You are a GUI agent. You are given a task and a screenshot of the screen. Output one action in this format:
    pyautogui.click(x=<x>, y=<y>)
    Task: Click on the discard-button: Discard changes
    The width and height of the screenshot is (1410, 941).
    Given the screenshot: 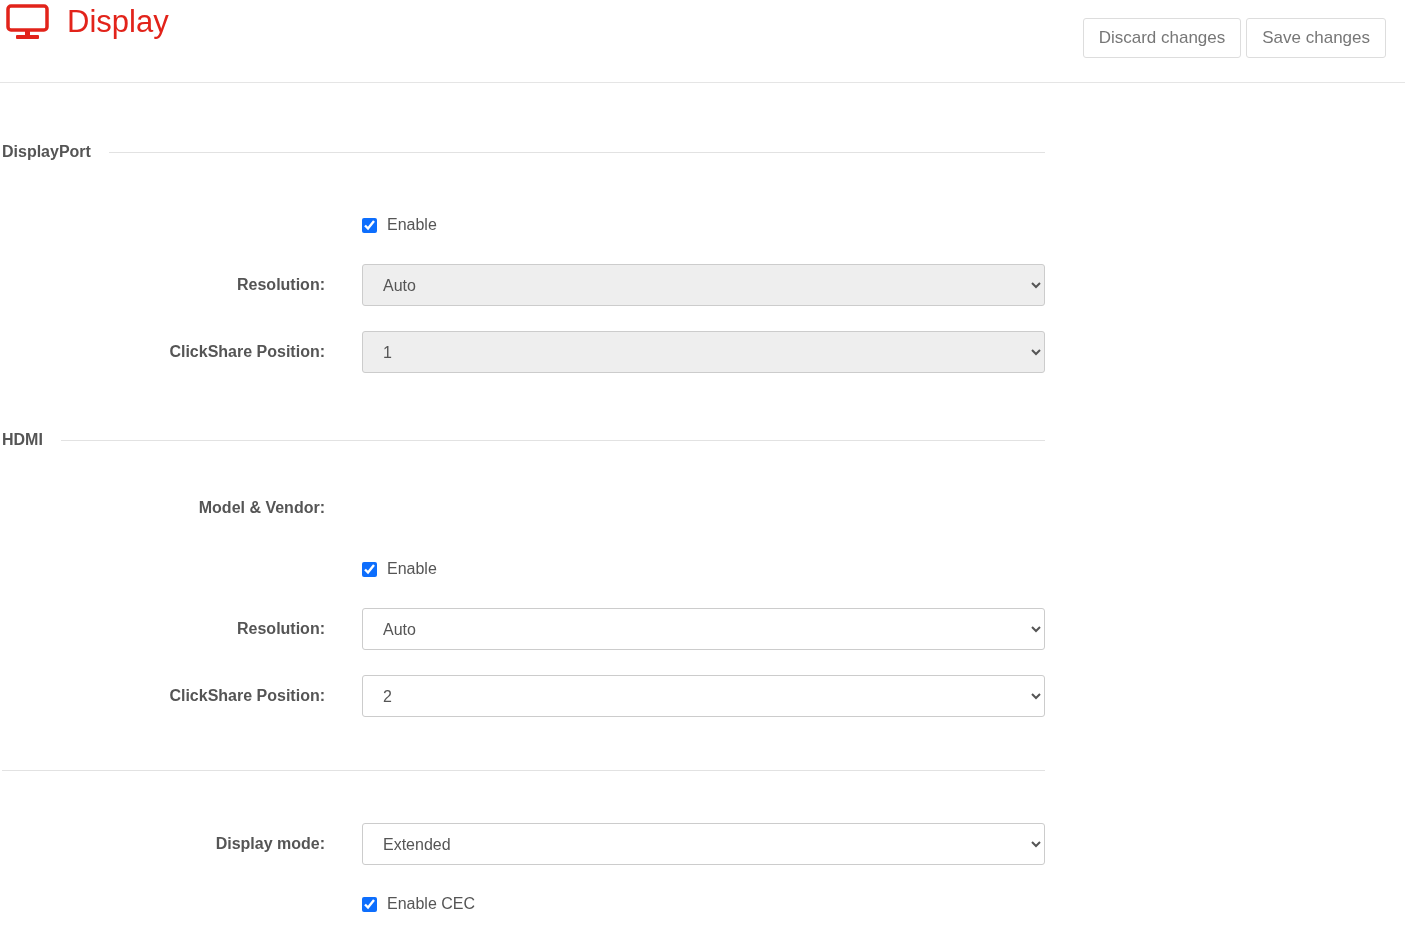 What is the action you would take?
    pyautogui.click(x=1162, y=38)
    